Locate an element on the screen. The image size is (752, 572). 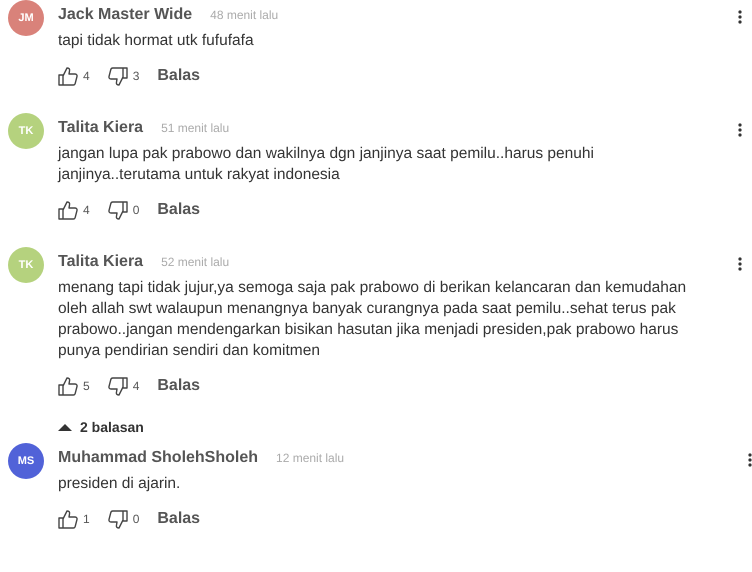
like-button: 1 is located at coordinates (74, 519).